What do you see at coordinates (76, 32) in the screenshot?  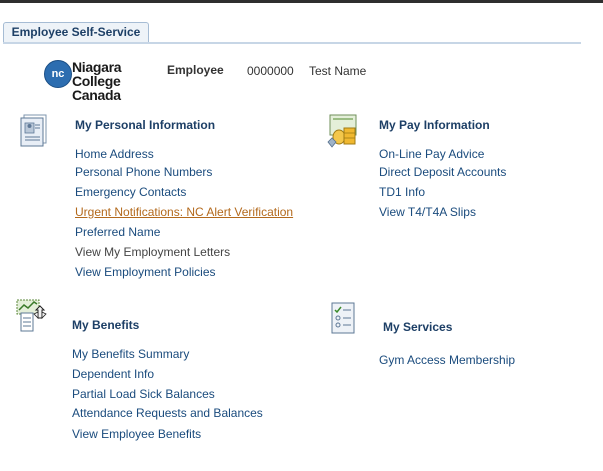 I see `tab-employee-self-service: Employee Self-Service` at bounding box center [76, 32].